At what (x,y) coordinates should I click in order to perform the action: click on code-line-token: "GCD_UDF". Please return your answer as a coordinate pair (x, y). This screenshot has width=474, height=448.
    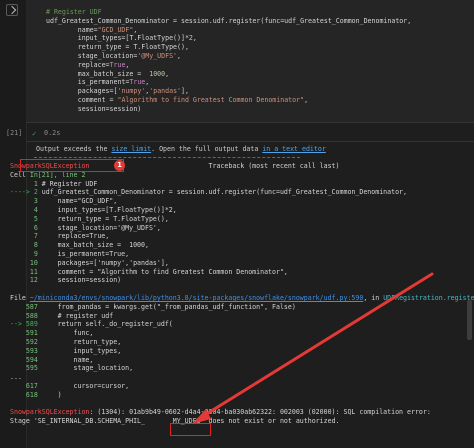
    Looking at the image, I should click on (115, 29).